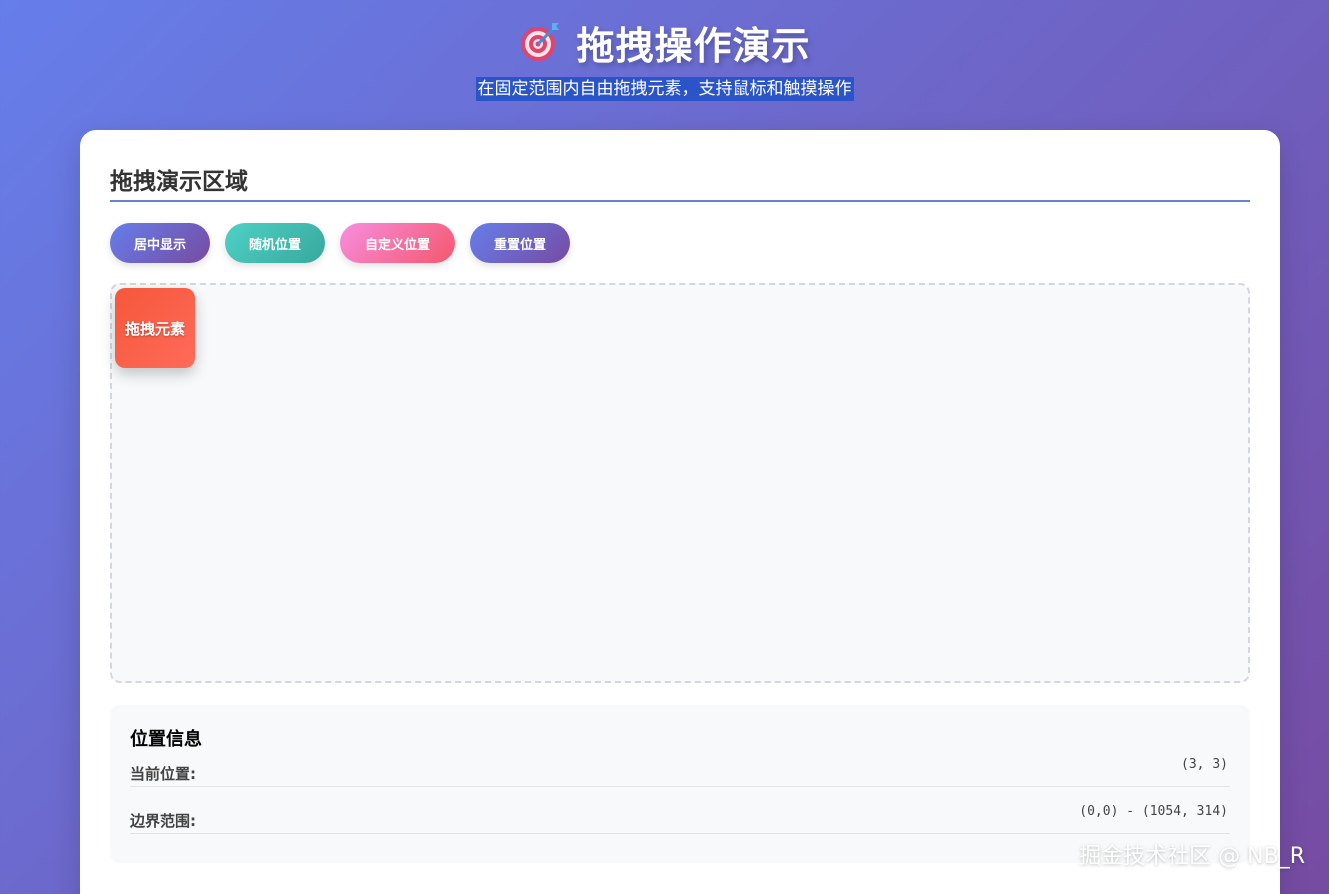 This screenshot has width=1329, height=894. Describe the element at coordinates (1192, 856) in the screenshot. I see `watermark: 掘金技术社区 @ NB_R` at that location.